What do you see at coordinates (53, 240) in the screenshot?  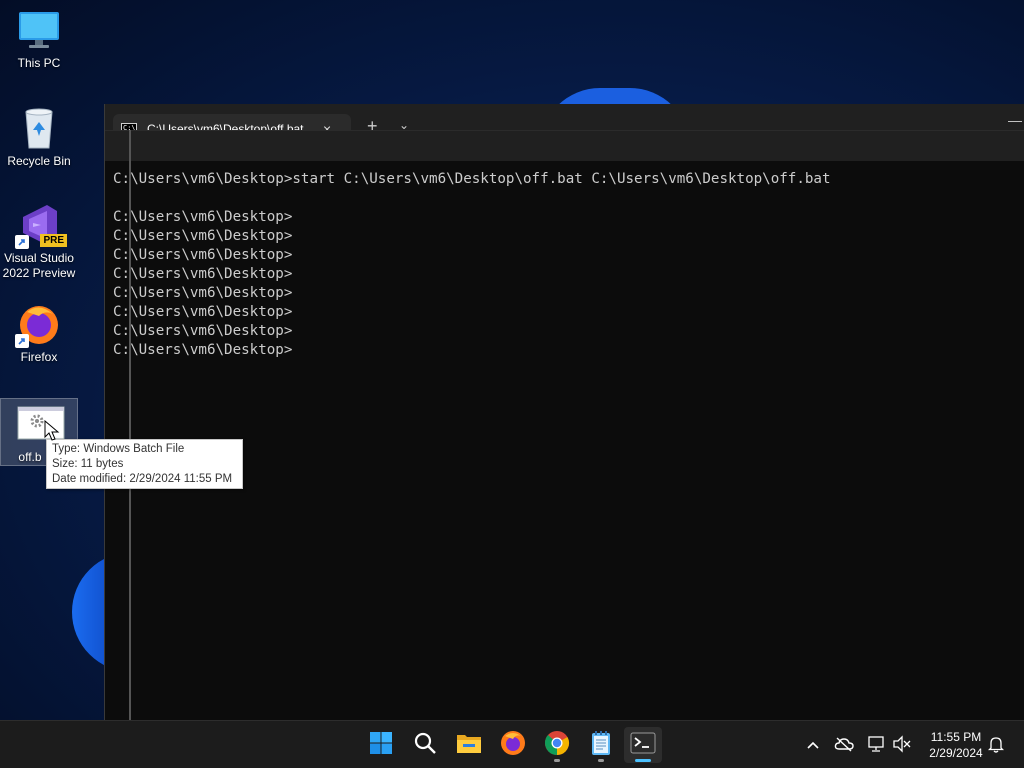 I see `preview-badge: PRE` at bounding box center [53, 240].